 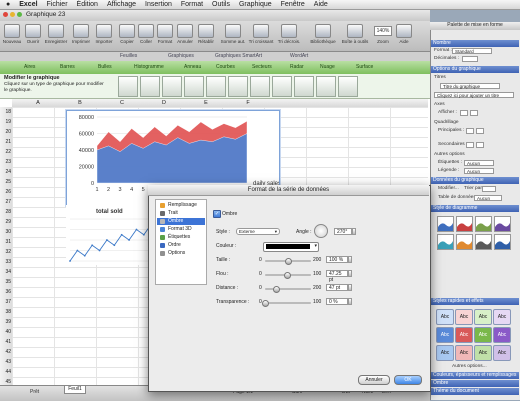 What do you see at coordinates (5, 332) in the screenshot?
I see `row-header: 40` at bounding box center [5, 332].